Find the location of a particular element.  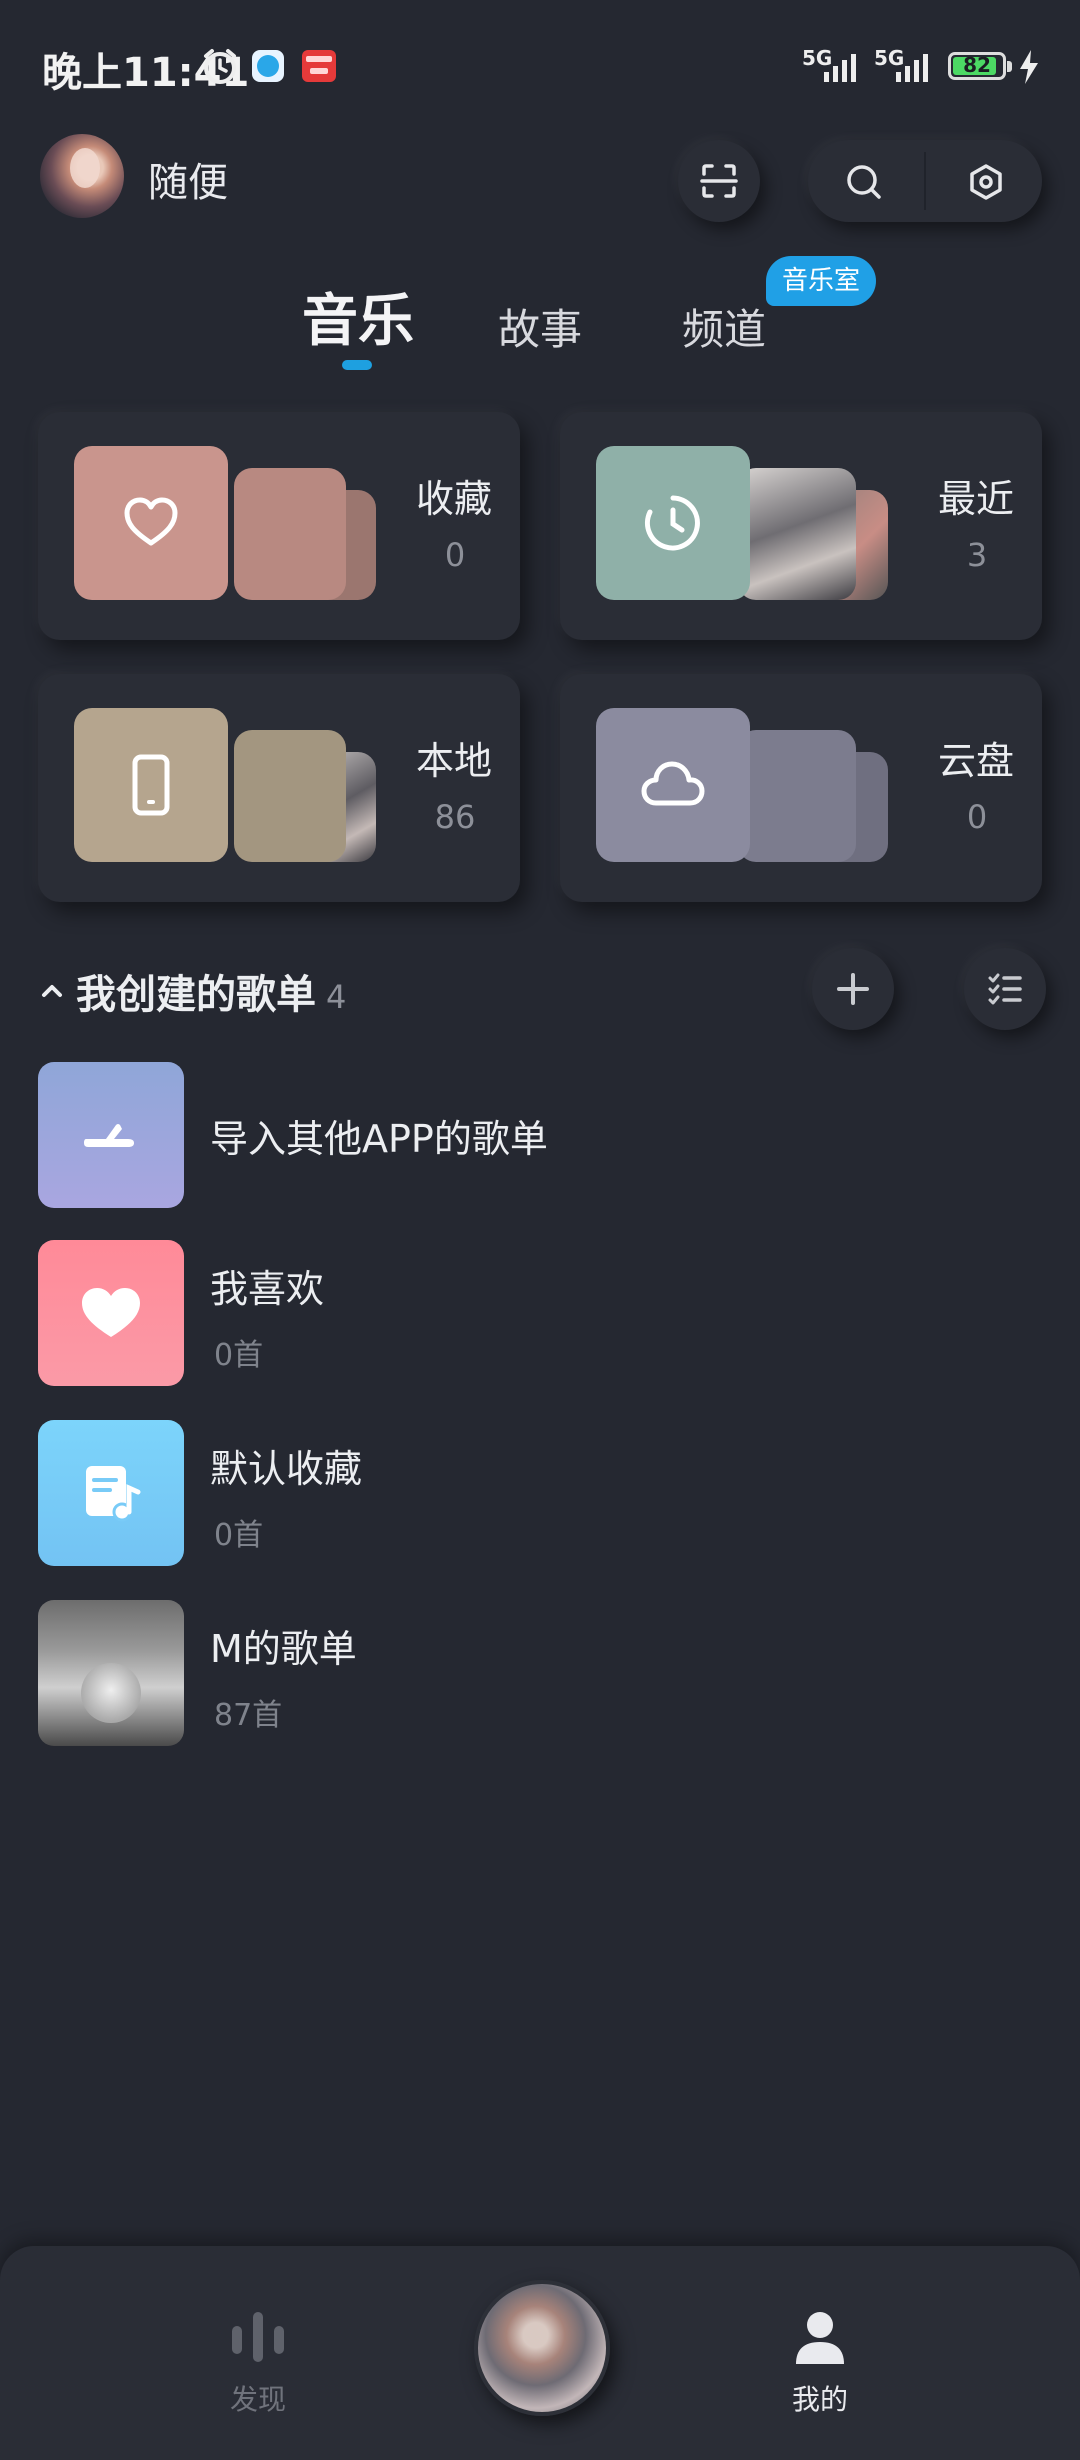

playlist-title: M的歌单 is located at coordinates (283, 1649).